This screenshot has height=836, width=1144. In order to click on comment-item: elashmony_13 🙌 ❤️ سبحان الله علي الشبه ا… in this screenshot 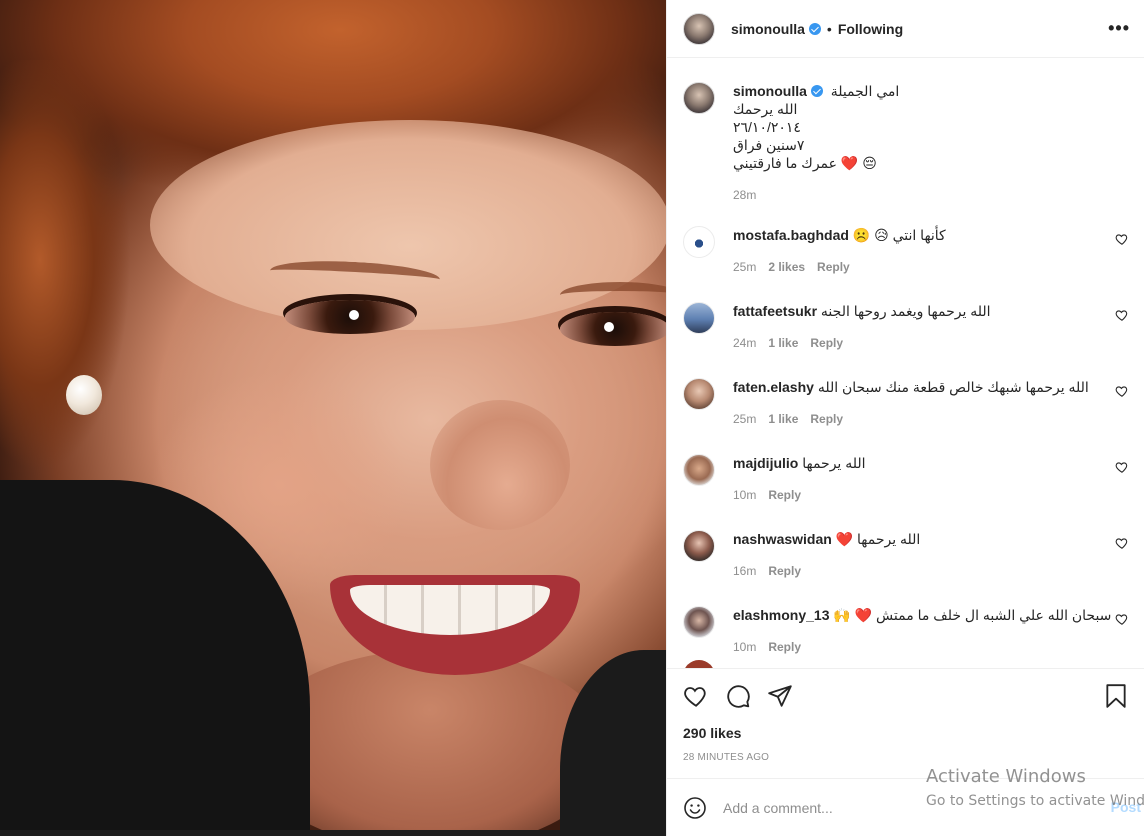, I will do `click(906, 631)`.